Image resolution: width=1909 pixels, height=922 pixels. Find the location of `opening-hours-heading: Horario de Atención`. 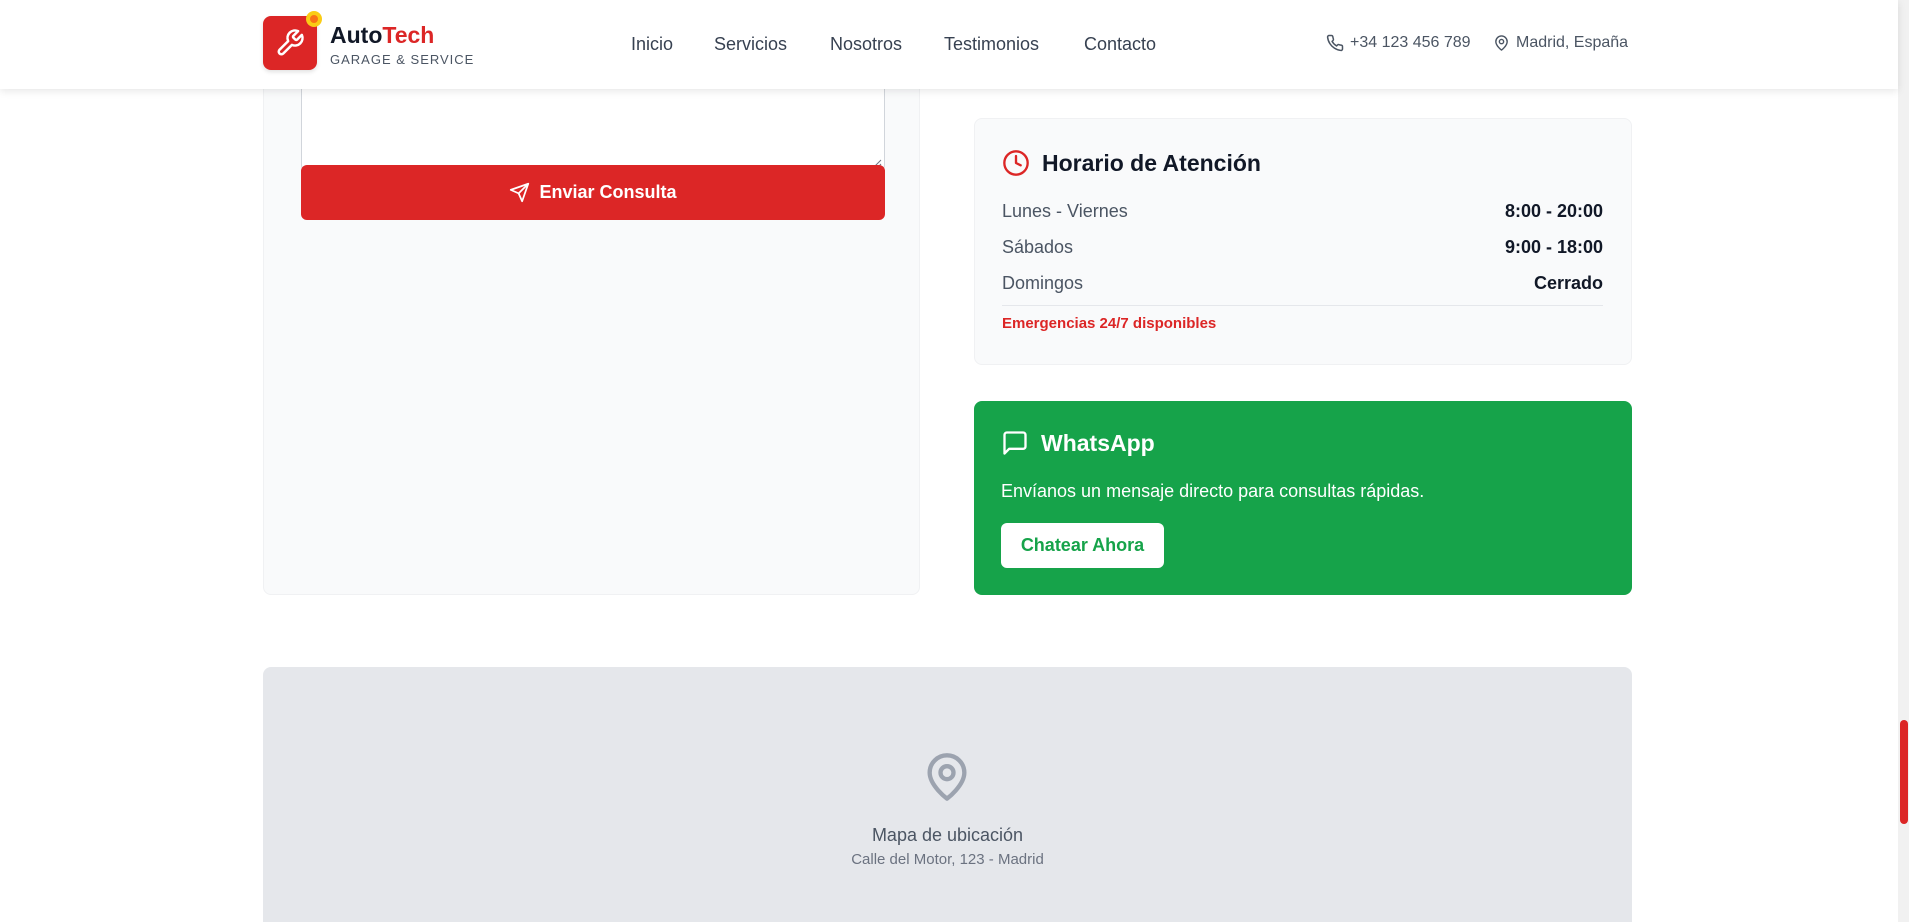

opening-hours-heading: Horario de Atención is located at coordinates (1131, 163).